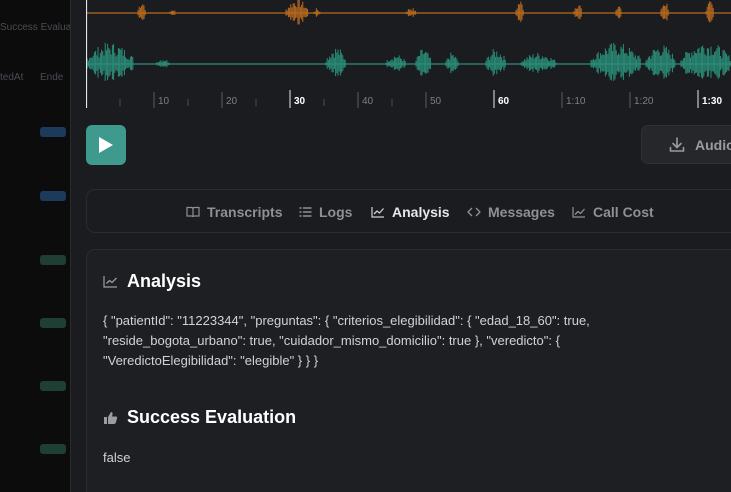 The image size is (731, 492). What do you see at coordinates (12, 77) in the screenshot?
I see `background-column-header: tedAt` at bounding box center [12, 77].